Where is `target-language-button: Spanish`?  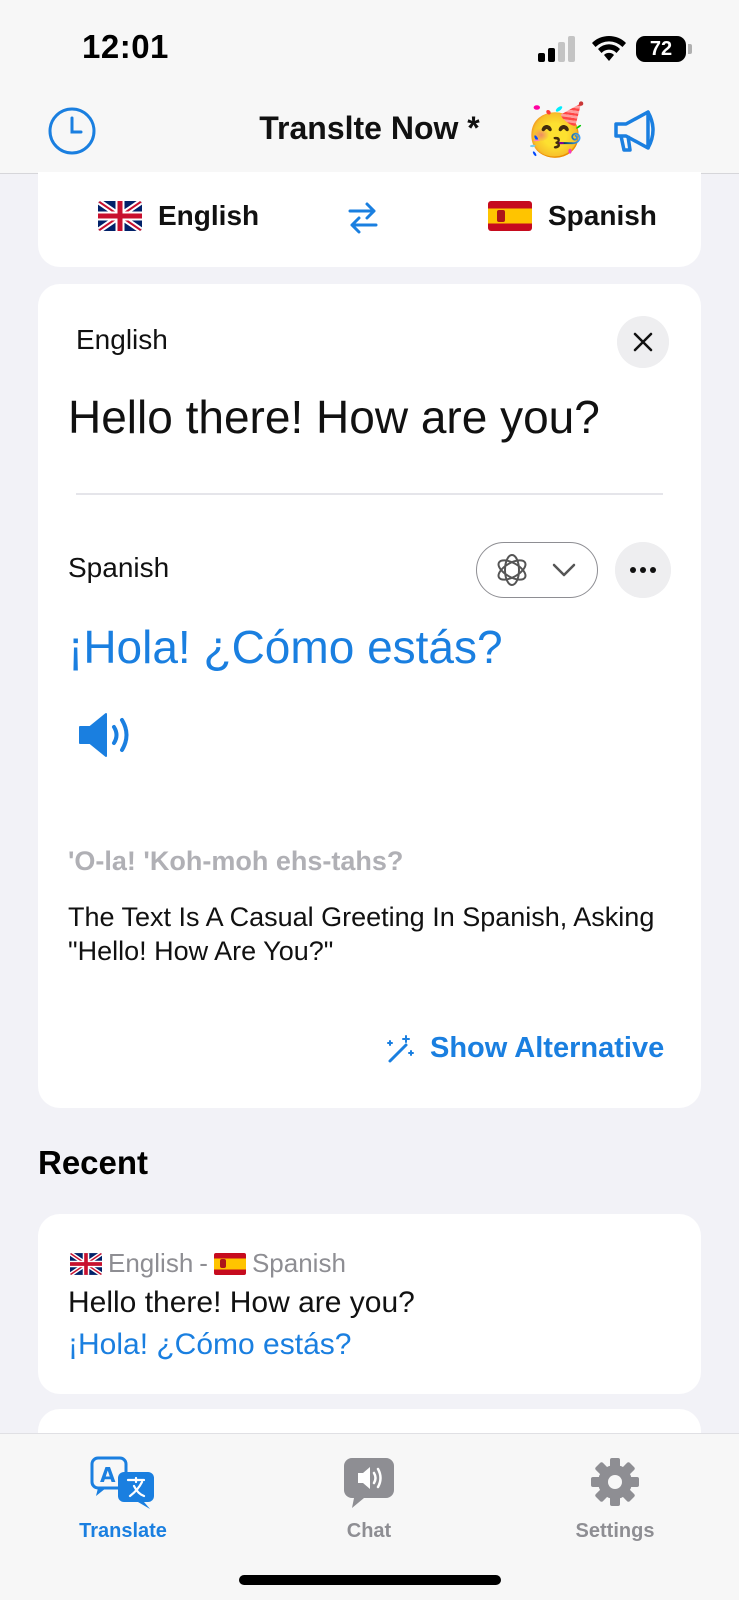 target-language-button: Spanish is located at coordinates (572, 216).